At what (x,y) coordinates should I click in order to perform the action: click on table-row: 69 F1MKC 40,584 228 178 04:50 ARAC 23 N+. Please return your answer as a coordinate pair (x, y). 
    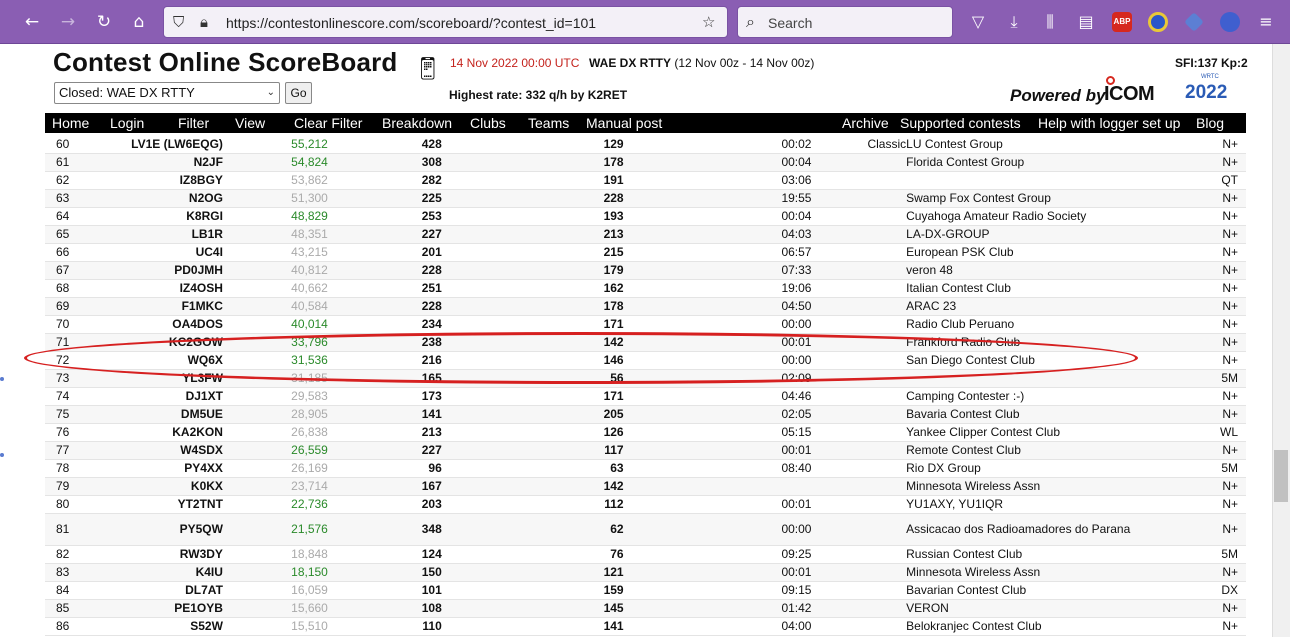
    Looking at the image, I should click on (645, 306).